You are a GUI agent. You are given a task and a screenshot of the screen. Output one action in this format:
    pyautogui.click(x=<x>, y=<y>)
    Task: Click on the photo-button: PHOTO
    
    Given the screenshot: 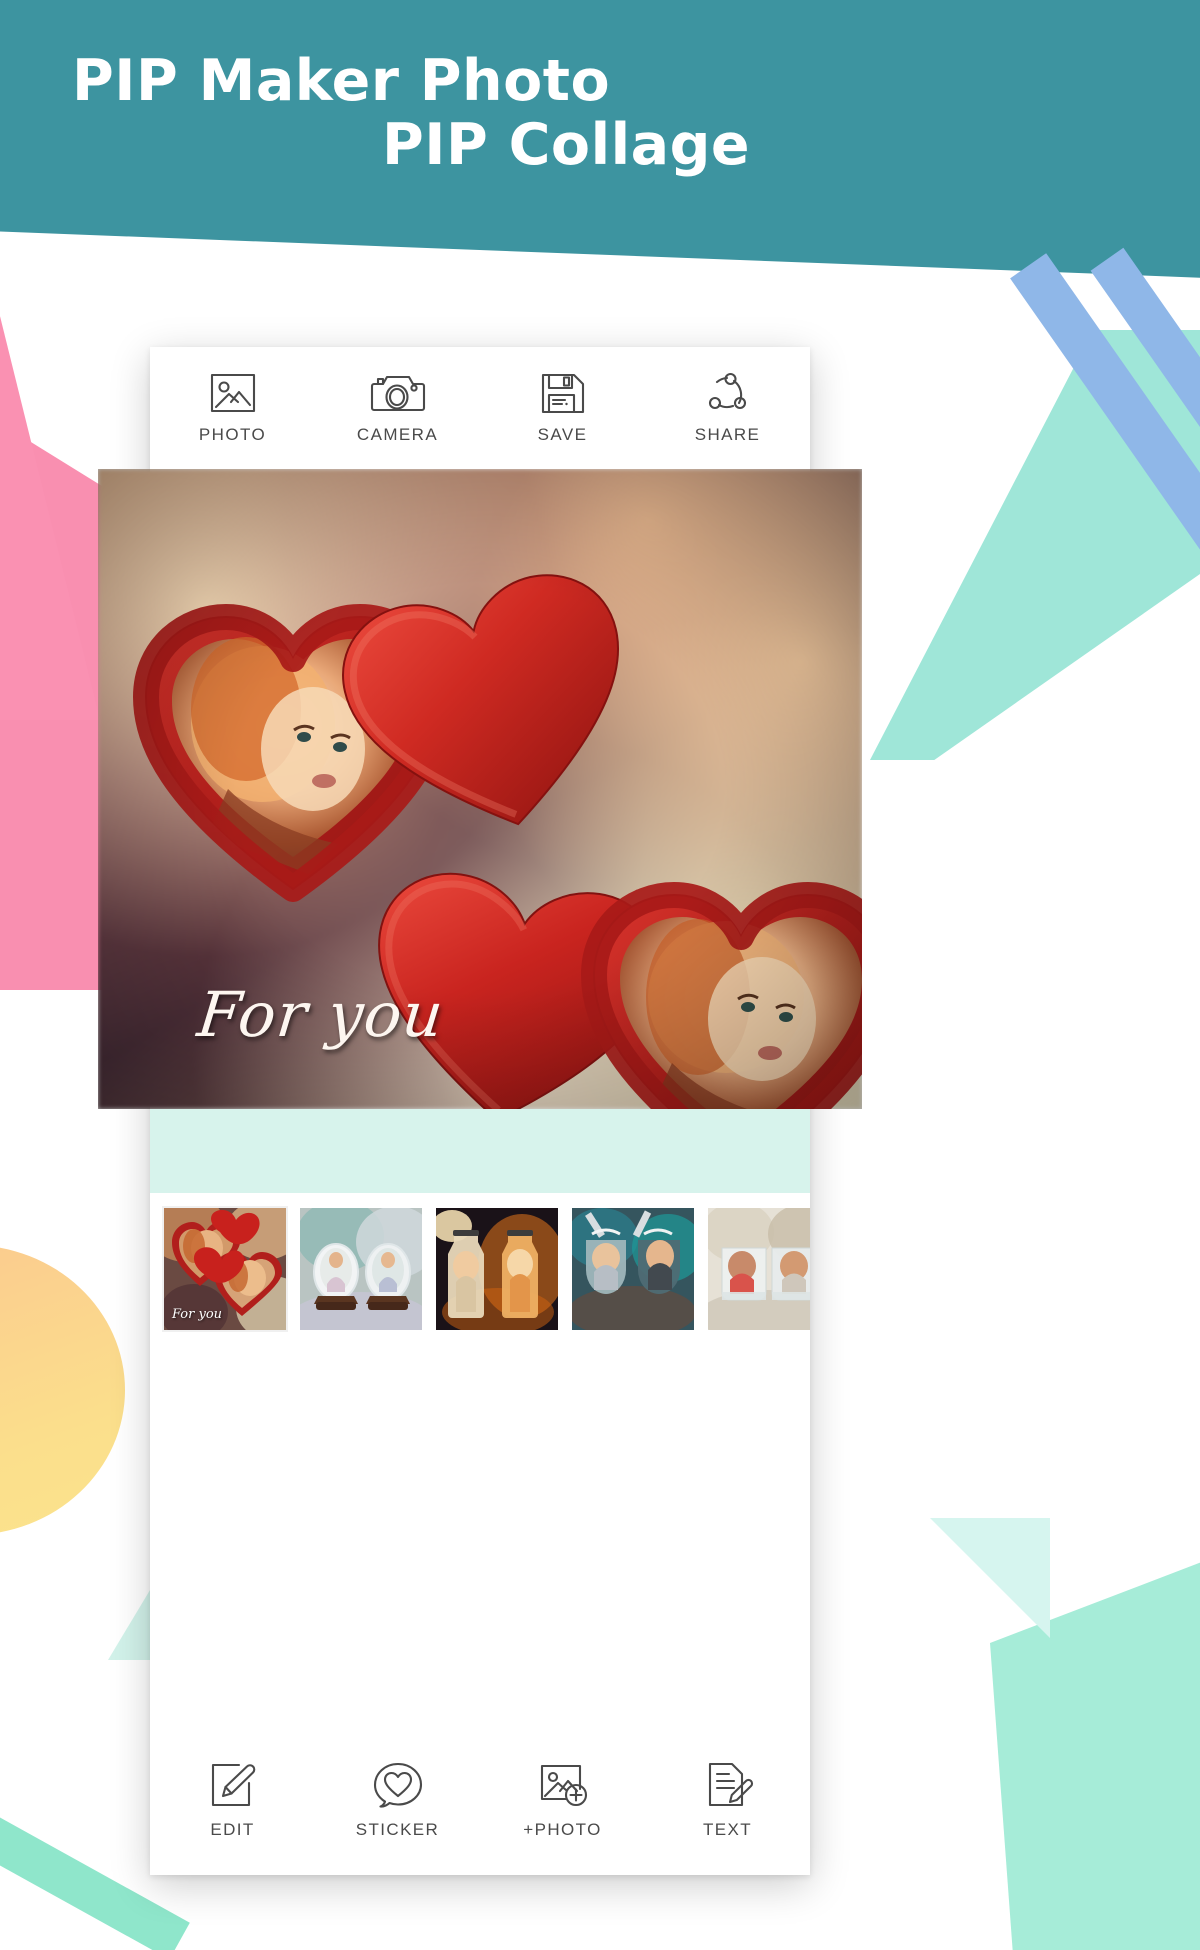 What is the action you would take?
    pyautogui.click(x=232, y=408)
    